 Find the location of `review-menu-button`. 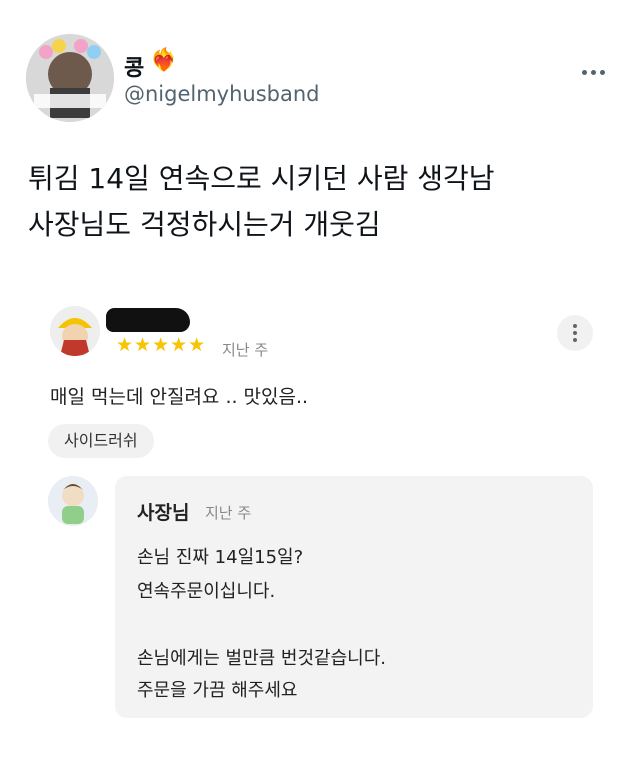

review-menu-button is located at coordinates (575, 333).